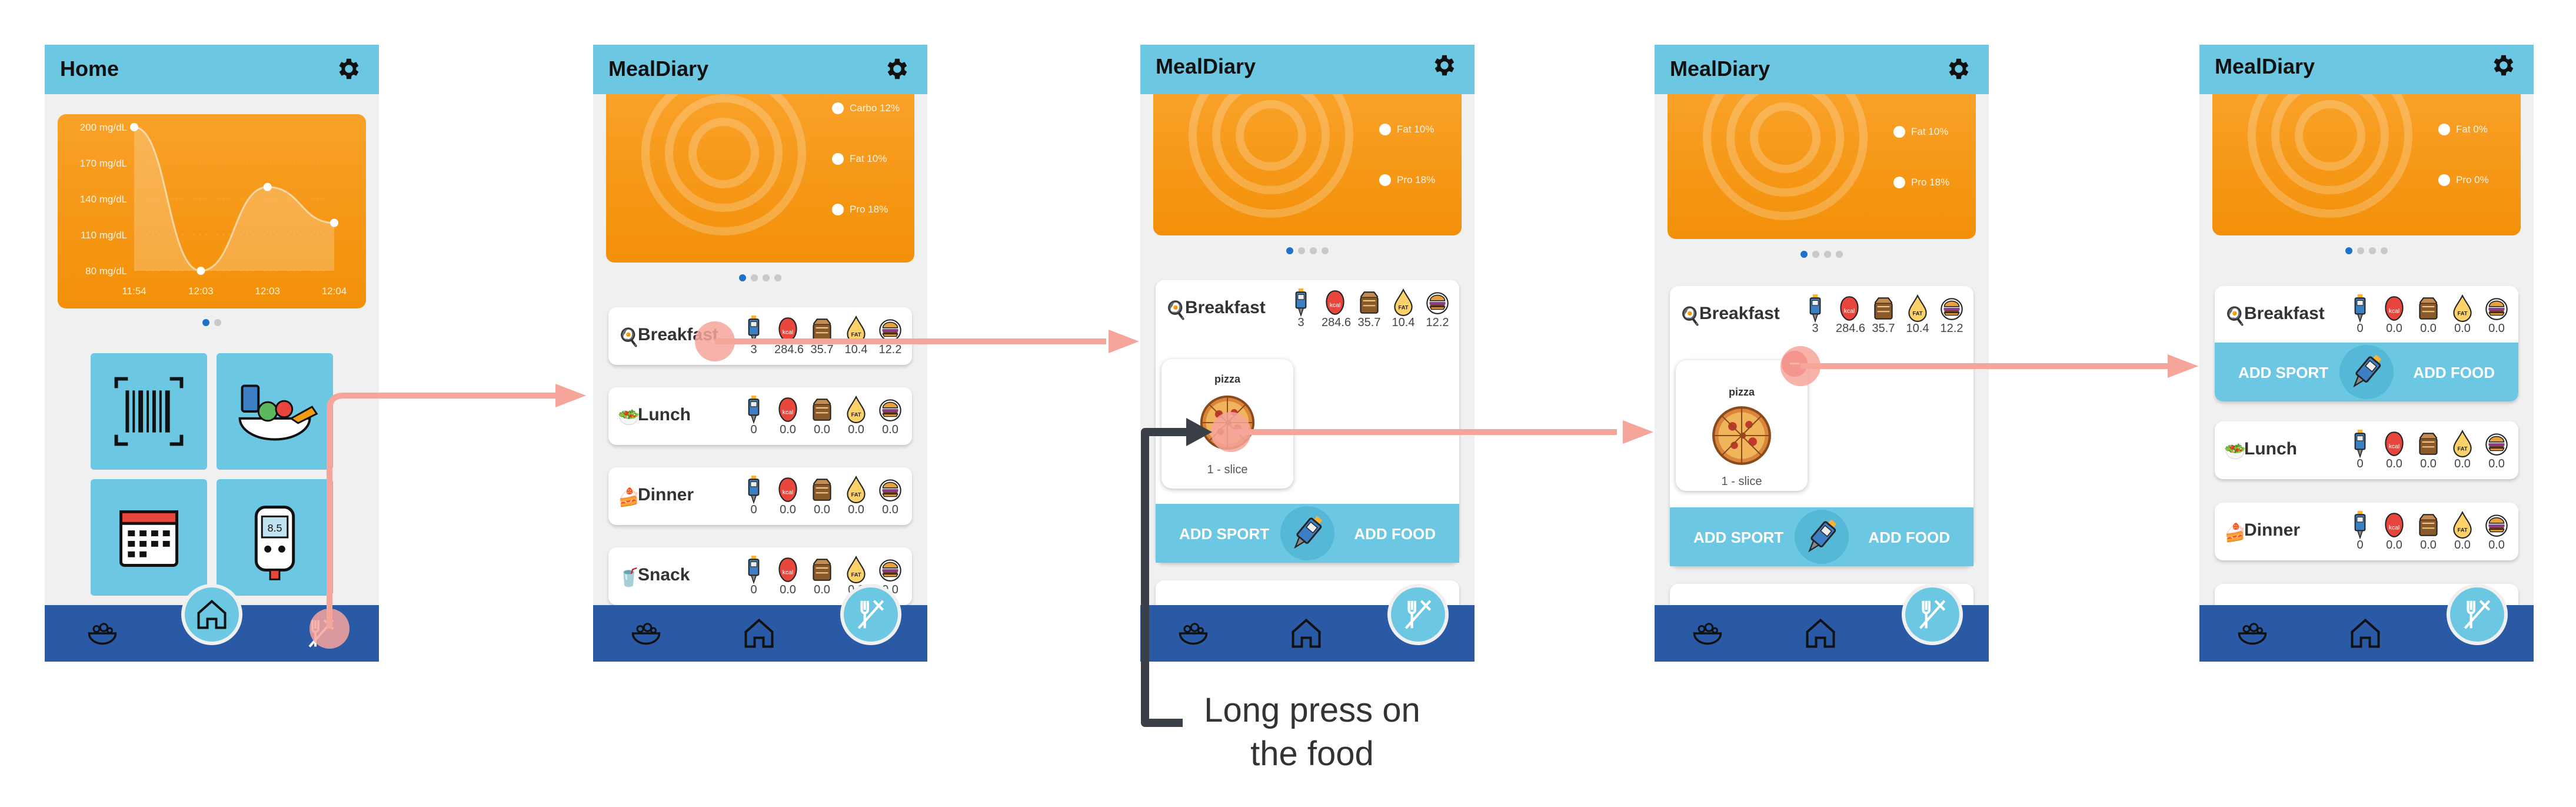  What do you see at coordinates (753, 575) in the screenshot?
I see `nutrient-insulin-pen: 0` at bounding box center [753, 575].